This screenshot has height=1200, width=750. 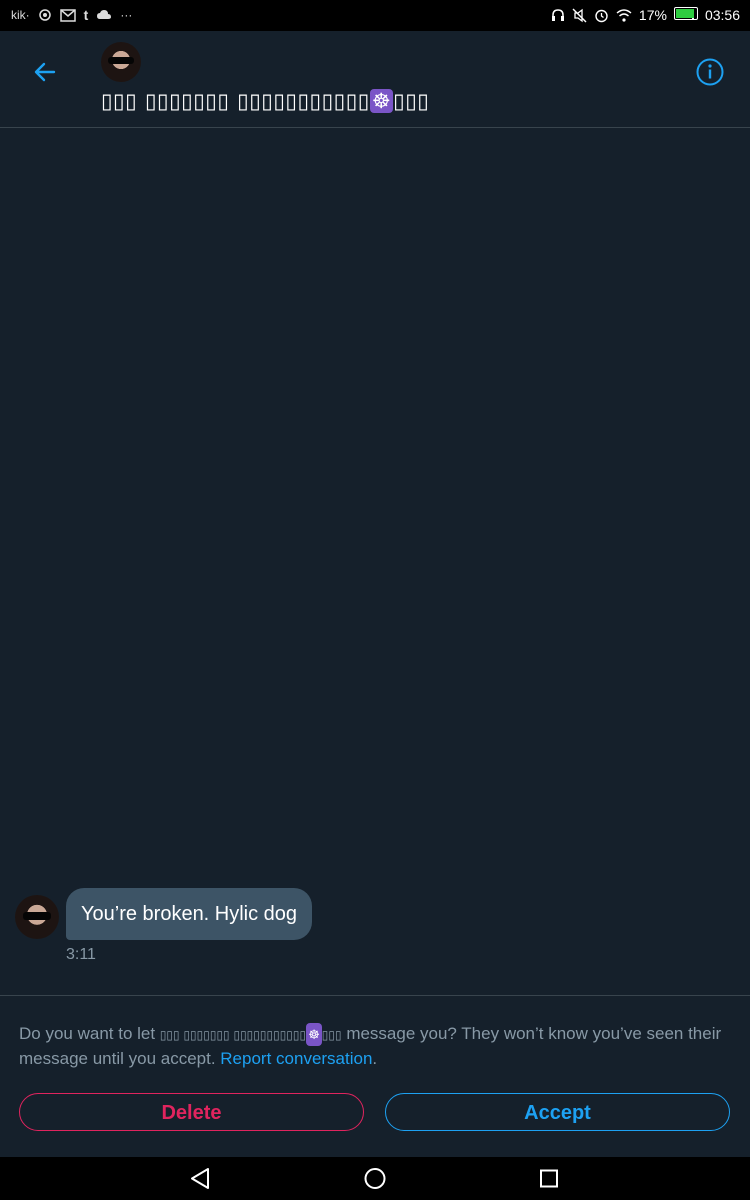 I want to click on message-timestamp: 3:11, so click(x=81, y=954).